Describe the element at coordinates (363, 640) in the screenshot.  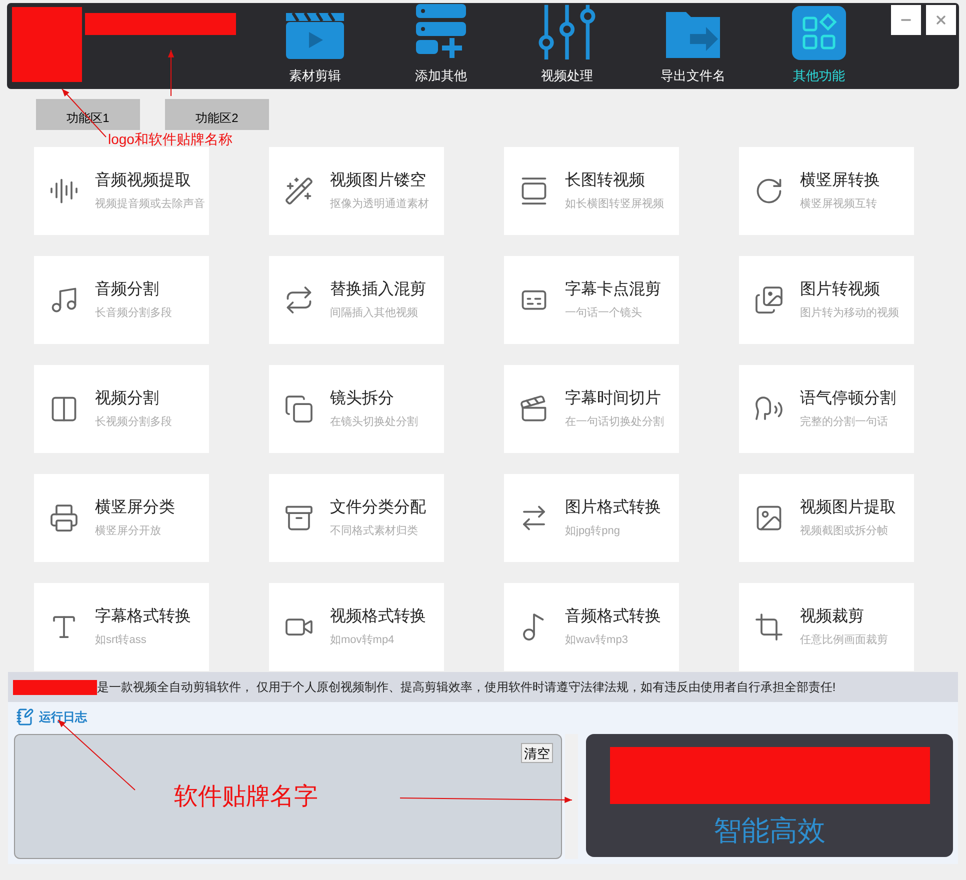
I see `tool-subtitle: 如mov转mp4` at that location.